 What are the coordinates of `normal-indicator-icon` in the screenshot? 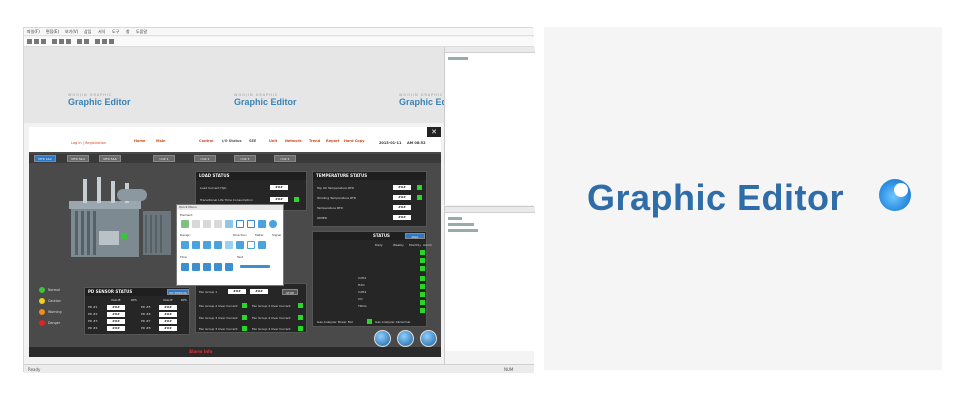 It's located at (42, 290).